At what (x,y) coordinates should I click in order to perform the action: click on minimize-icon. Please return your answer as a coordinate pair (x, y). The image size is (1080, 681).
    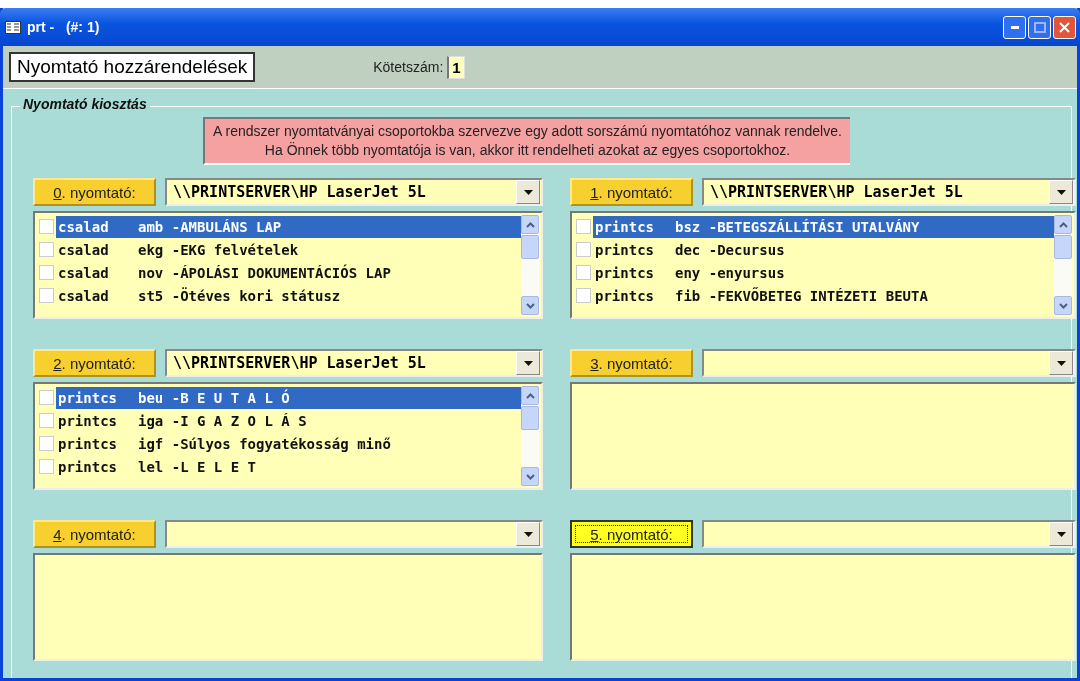
    Looking at the image, I should click on (1014, 27).